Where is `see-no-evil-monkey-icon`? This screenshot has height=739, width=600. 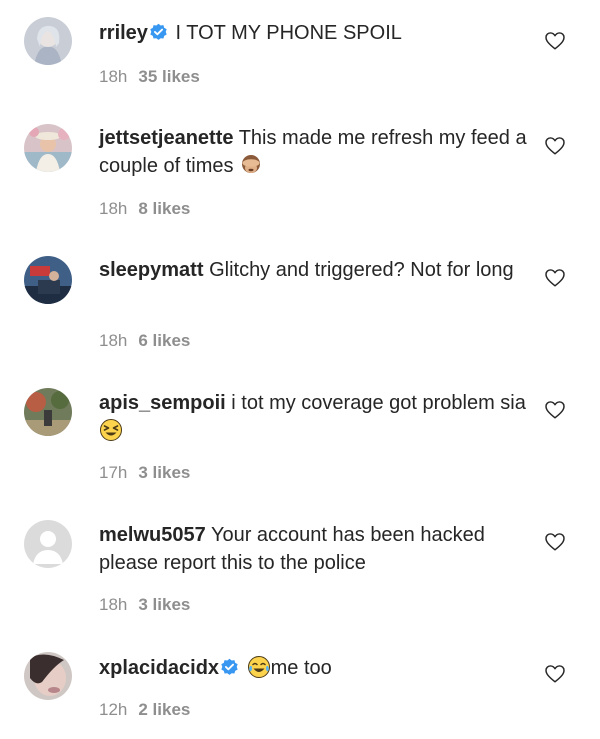
see-no-evil-monkey-icon is located at coordinates (251, 165).